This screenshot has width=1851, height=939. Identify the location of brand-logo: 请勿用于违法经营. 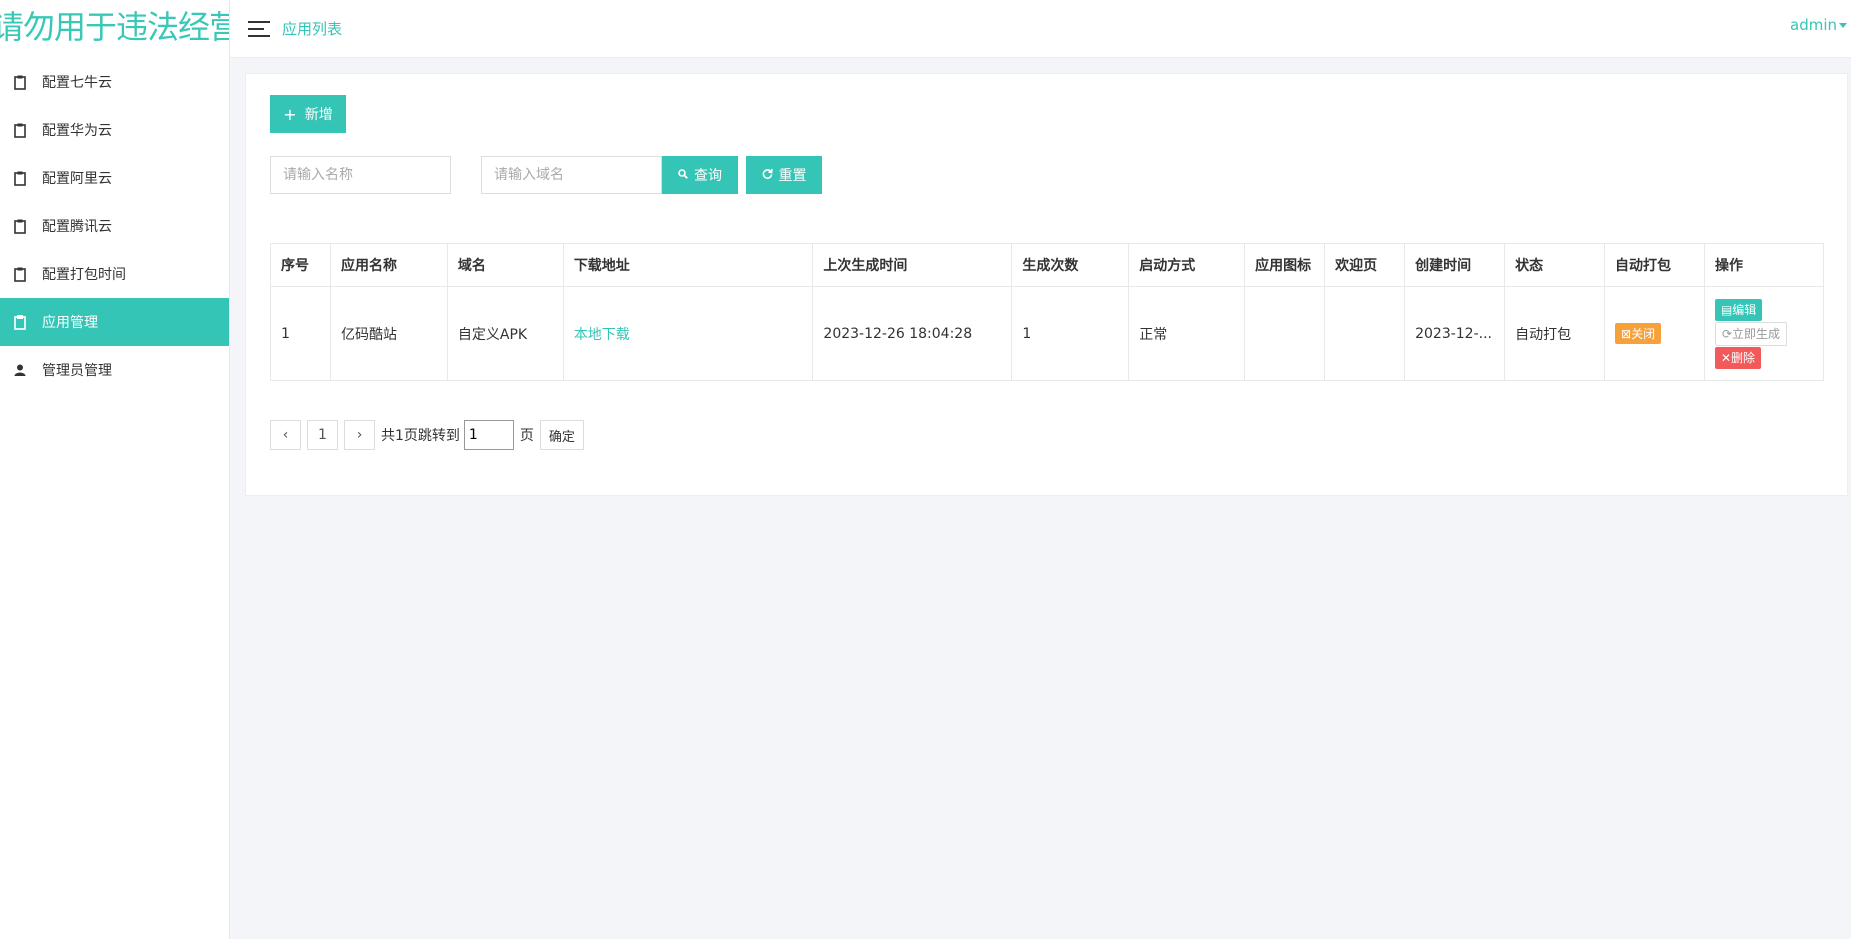
(114, 27).